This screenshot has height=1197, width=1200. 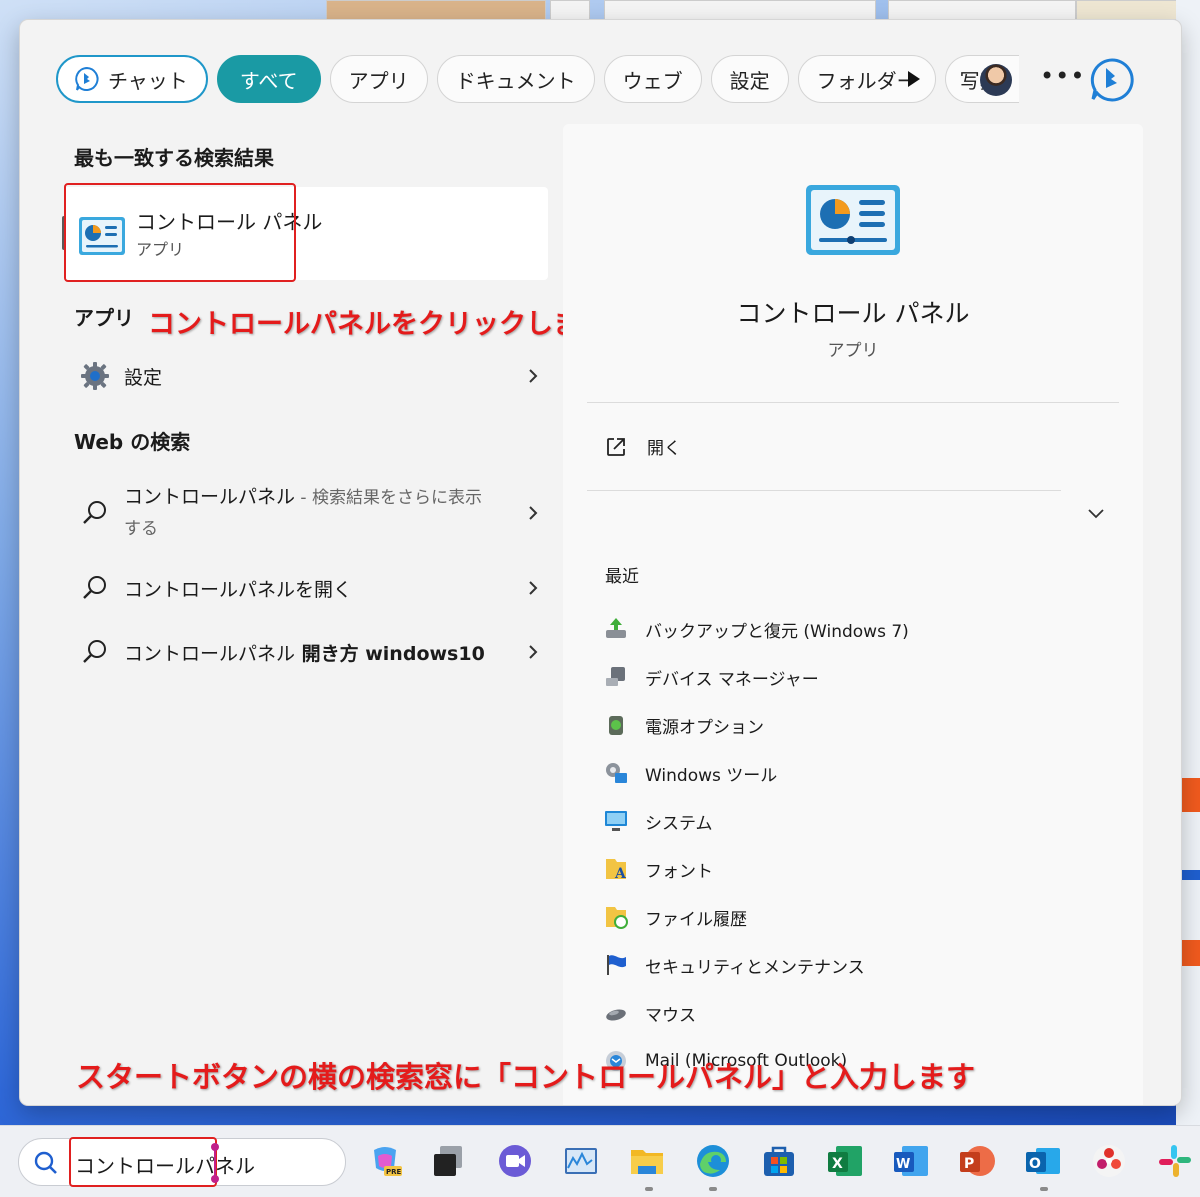 I want to click on filter-settings-label: 設定, so click(x=749, y=80).